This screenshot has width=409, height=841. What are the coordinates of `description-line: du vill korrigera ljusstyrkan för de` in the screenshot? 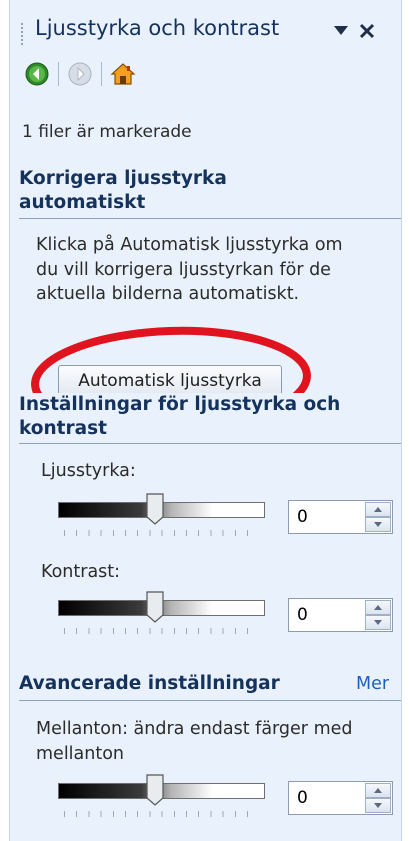 It's located at (183, 269).